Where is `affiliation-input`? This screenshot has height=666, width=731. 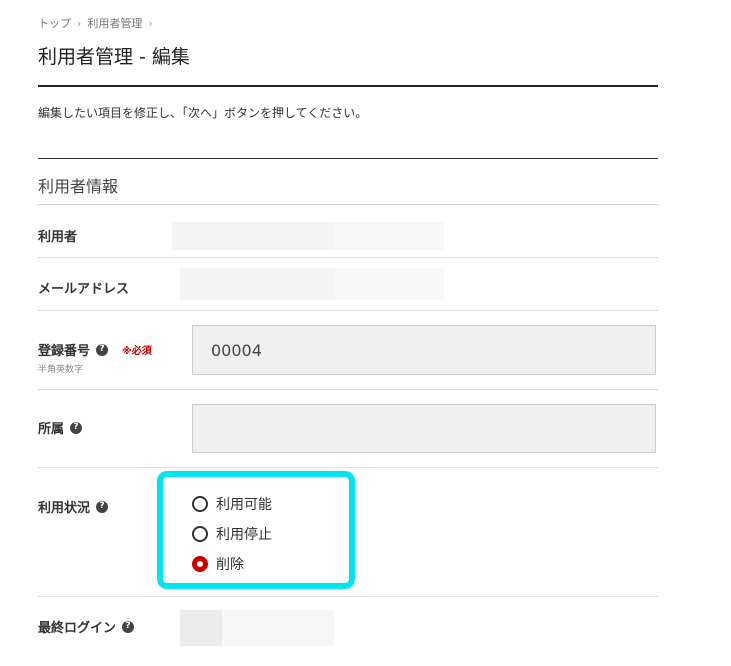
affiliation-input is located at coordinates (424, 428).